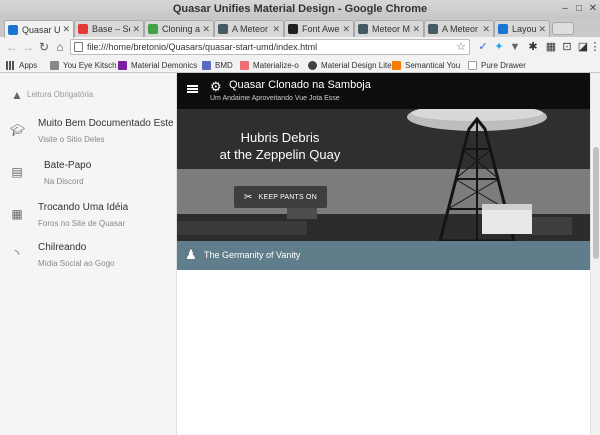  Describe the element at coordinates (350, 65) in the screenshot. I see `bookmark-item: Material Design Lite` at that location.